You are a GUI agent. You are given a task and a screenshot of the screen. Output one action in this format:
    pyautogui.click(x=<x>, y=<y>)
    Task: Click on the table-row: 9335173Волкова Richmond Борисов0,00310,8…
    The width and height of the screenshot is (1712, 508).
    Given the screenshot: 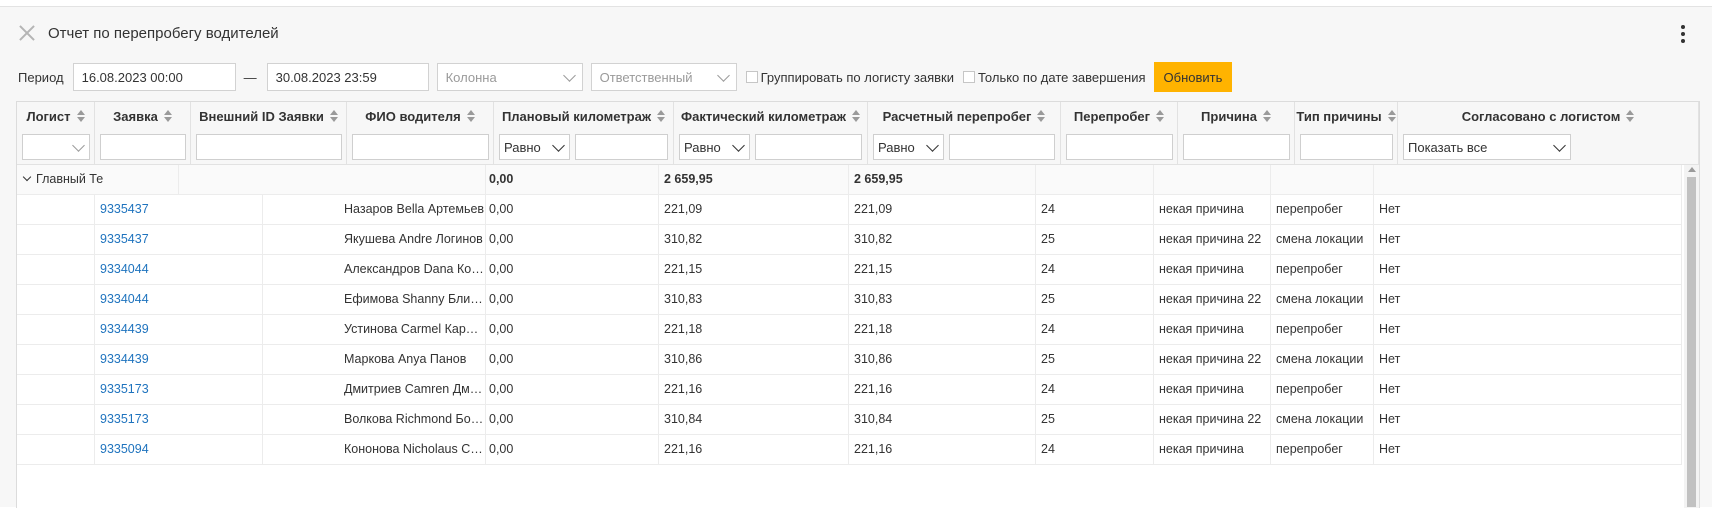 What is the action you would take?
    pyautogui.click(x=849, y=420)
    